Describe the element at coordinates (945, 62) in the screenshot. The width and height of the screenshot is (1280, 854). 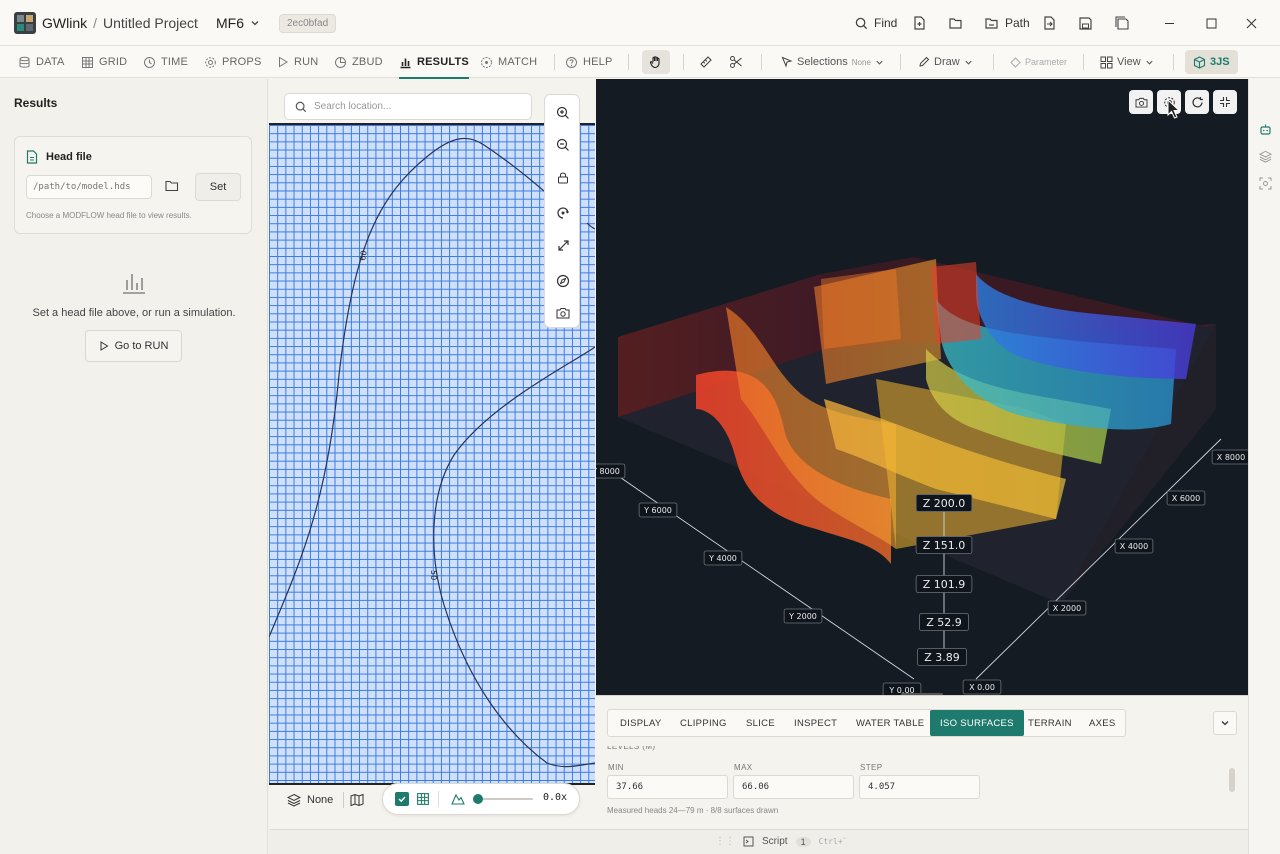
I see `draw-dropdown: Draw` at that location.